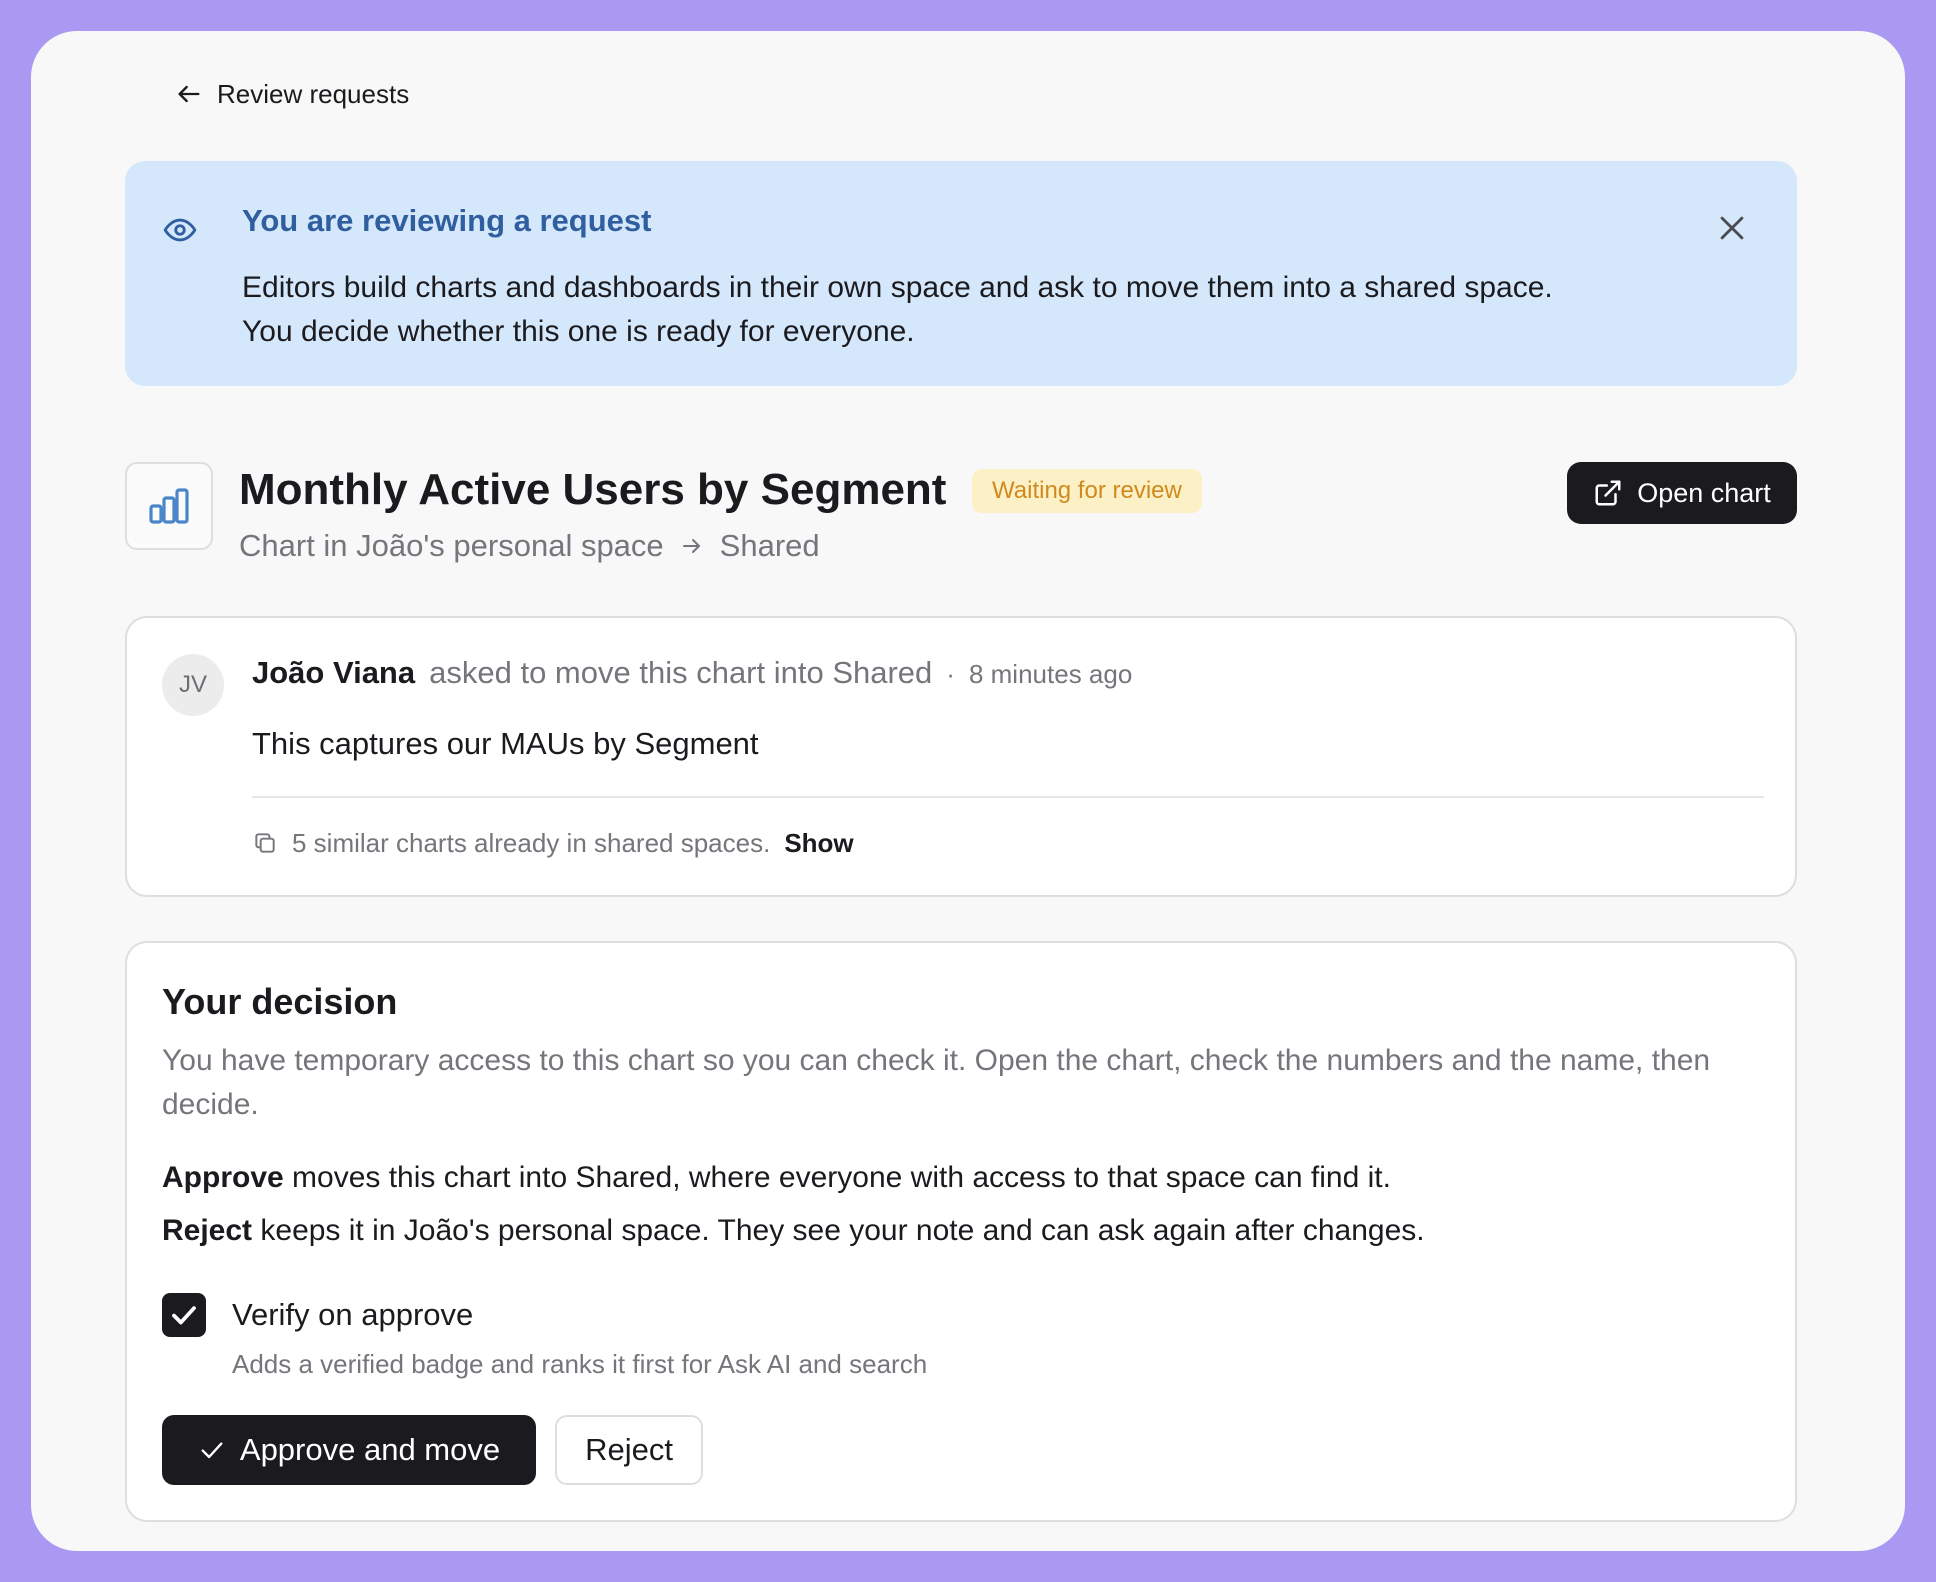 Image resolution: width=1936 pixels, height=1582 pixels. I want to click on back-link: Review requests, so click(292, 94).